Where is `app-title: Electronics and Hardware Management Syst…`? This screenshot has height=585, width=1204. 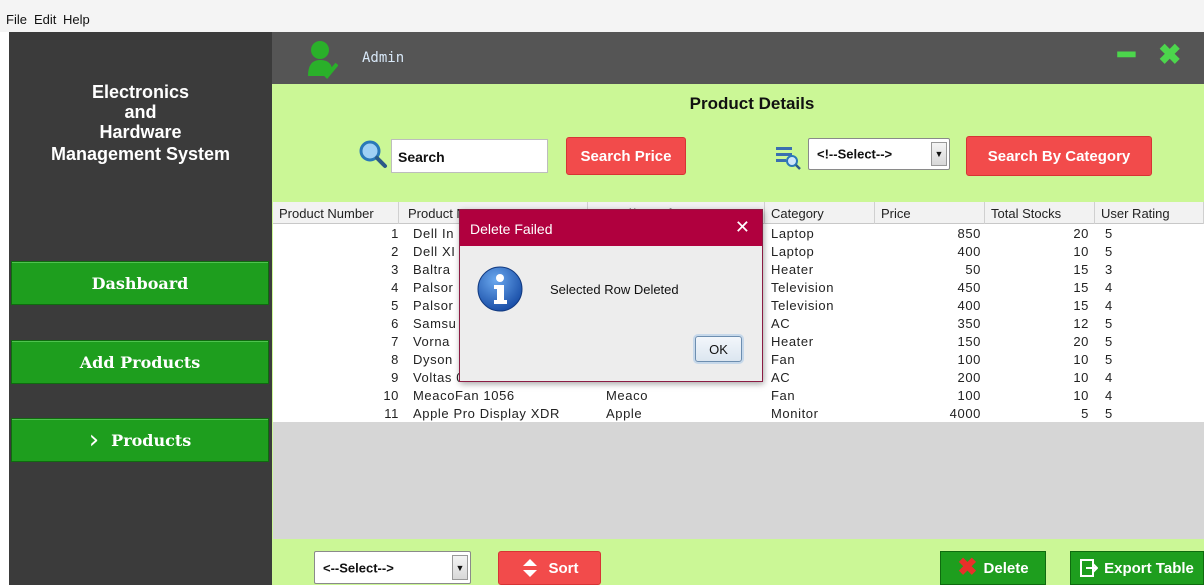 app-title: Electronics and Hardware Management Syst… is located at coordinates (140, 123).